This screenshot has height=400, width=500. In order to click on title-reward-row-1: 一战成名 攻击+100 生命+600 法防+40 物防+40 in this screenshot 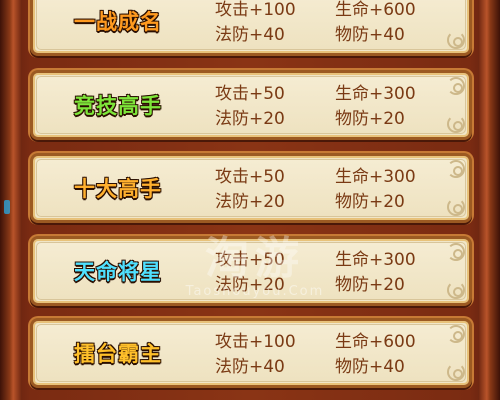, I will do `click(251, 28)`.